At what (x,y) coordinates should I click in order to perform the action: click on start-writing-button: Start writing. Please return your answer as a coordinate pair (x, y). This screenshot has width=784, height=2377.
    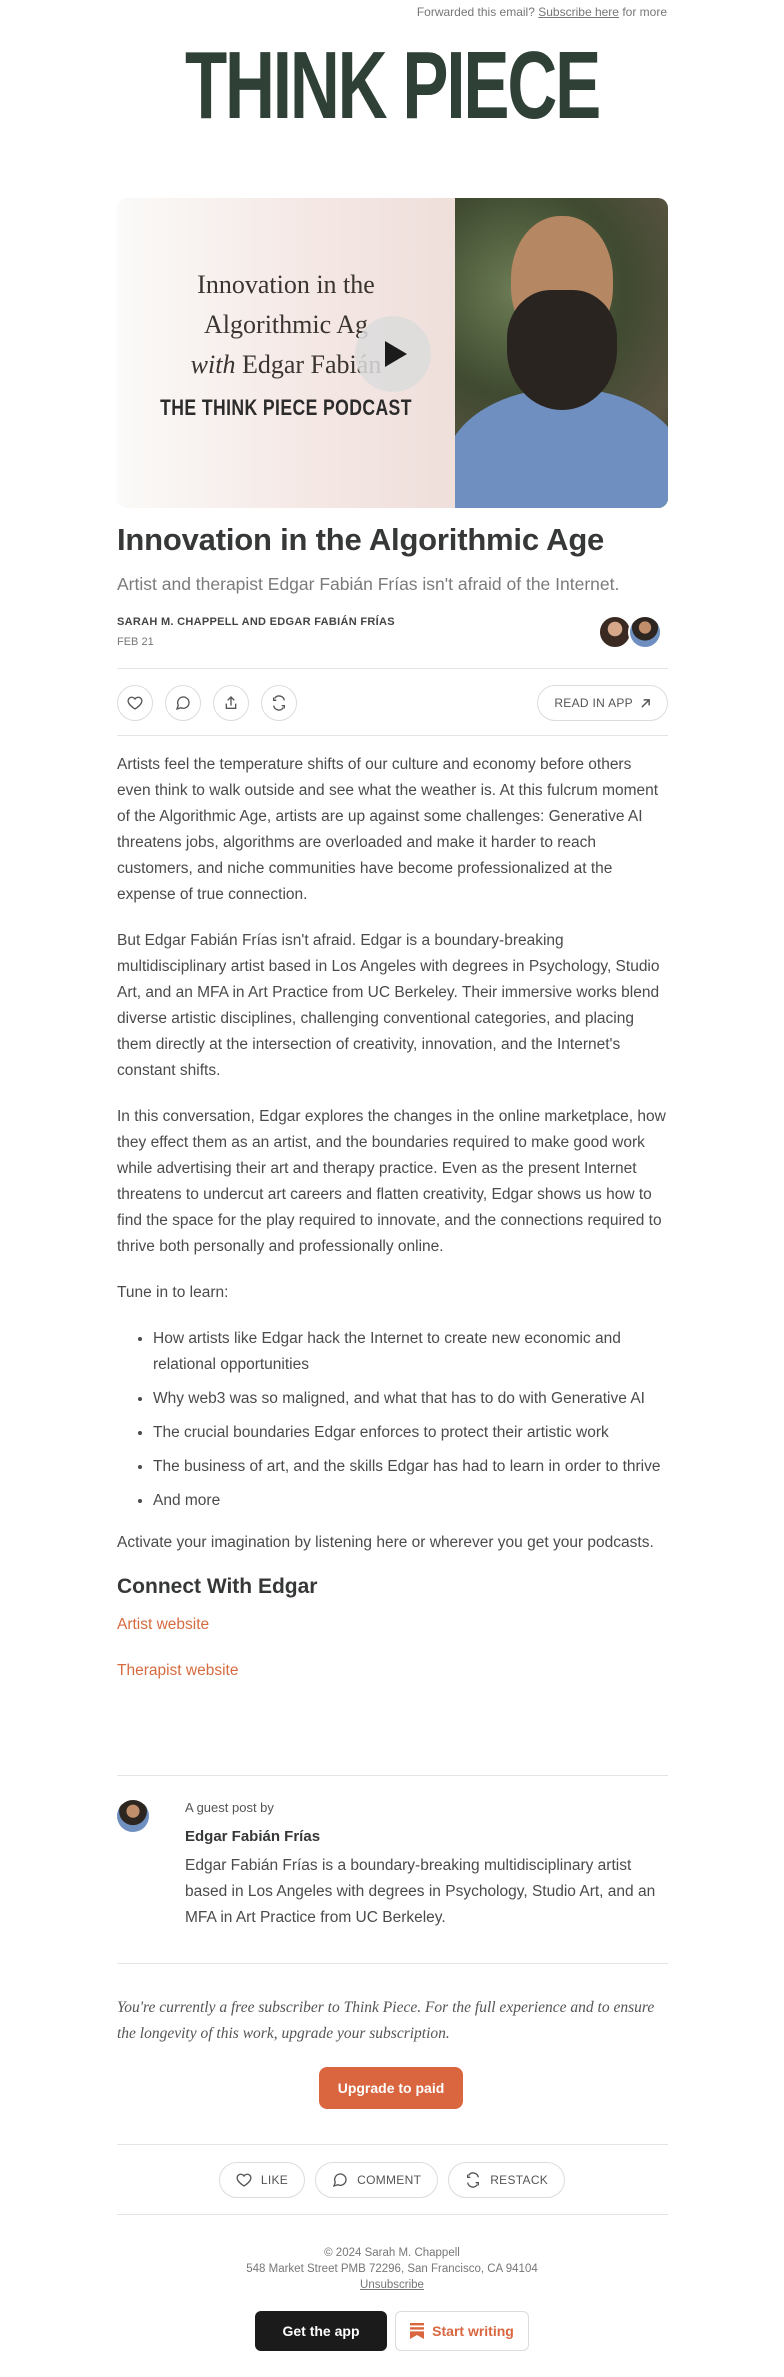
    Looking at the image, I should click on (462, 2331).